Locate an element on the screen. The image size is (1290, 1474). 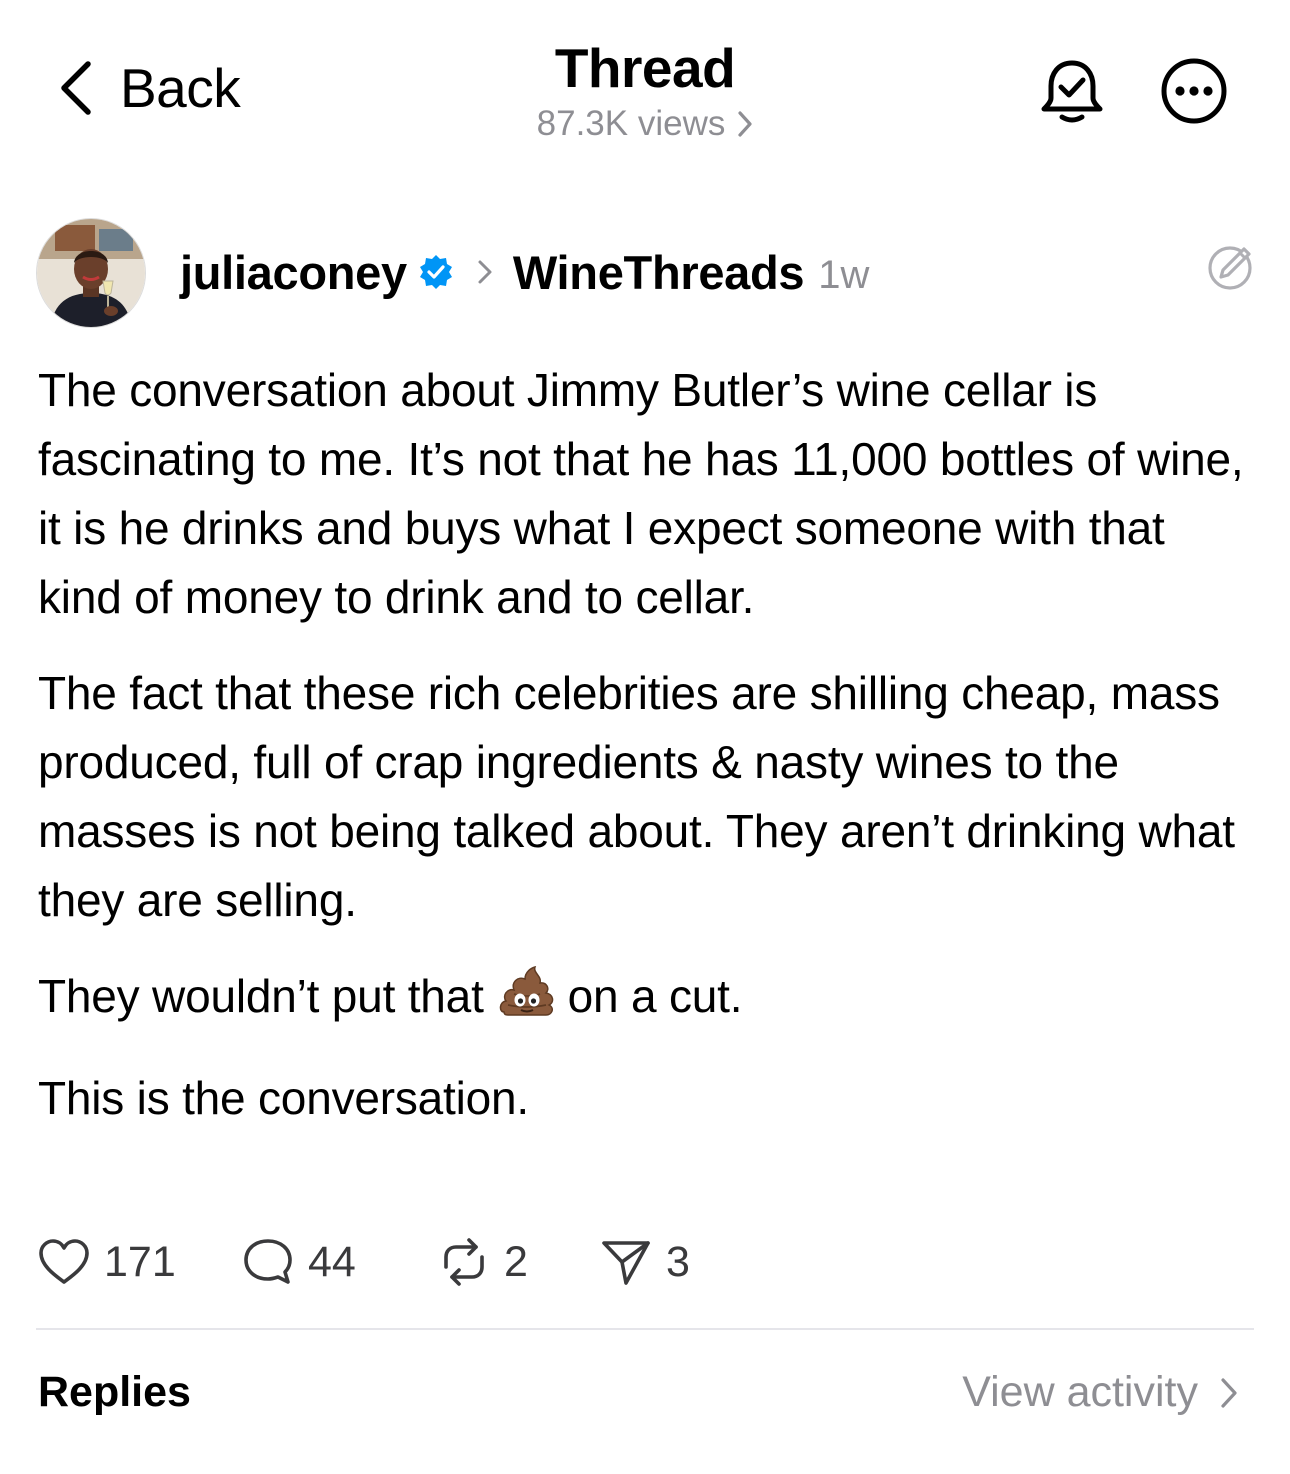
action-bar: 171 44 2 3 is located at coordinates (364, 1262).